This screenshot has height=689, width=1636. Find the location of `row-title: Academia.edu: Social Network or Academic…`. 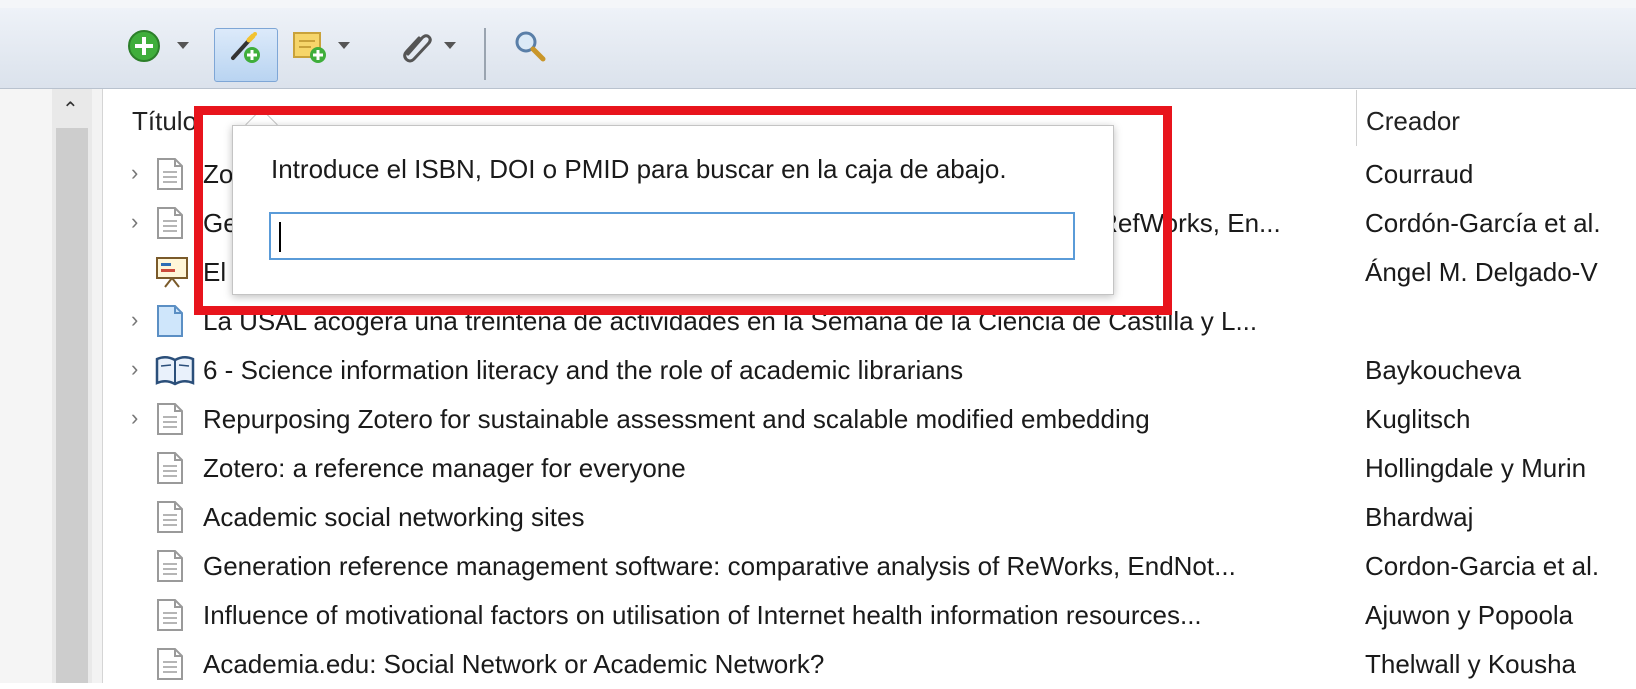

row-title: Academia.edu: Social Network or Academic… is located at coordinates (514, 664).